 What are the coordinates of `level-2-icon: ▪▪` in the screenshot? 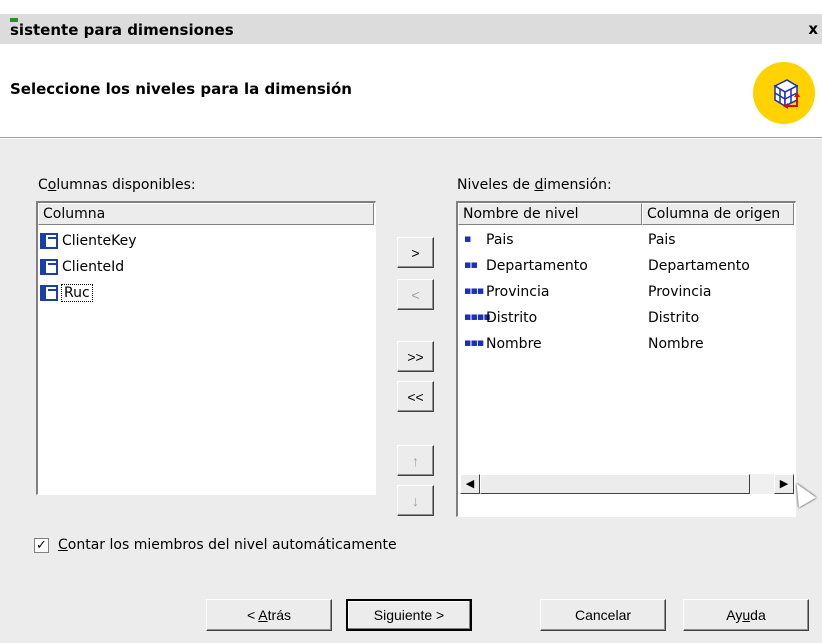 It's located at (471, 264).